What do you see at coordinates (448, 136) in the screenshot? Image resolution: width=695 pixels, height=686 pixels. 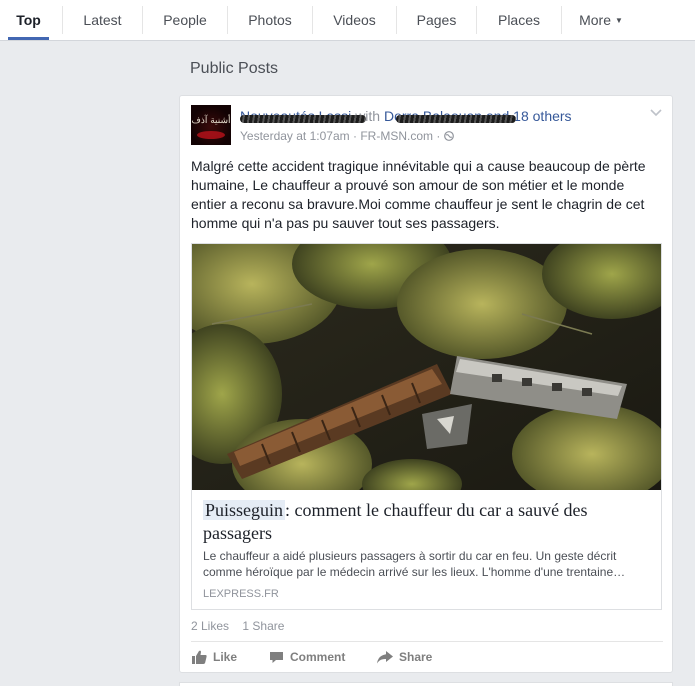 I see `globe-icon` at bounding box center [448, 136].